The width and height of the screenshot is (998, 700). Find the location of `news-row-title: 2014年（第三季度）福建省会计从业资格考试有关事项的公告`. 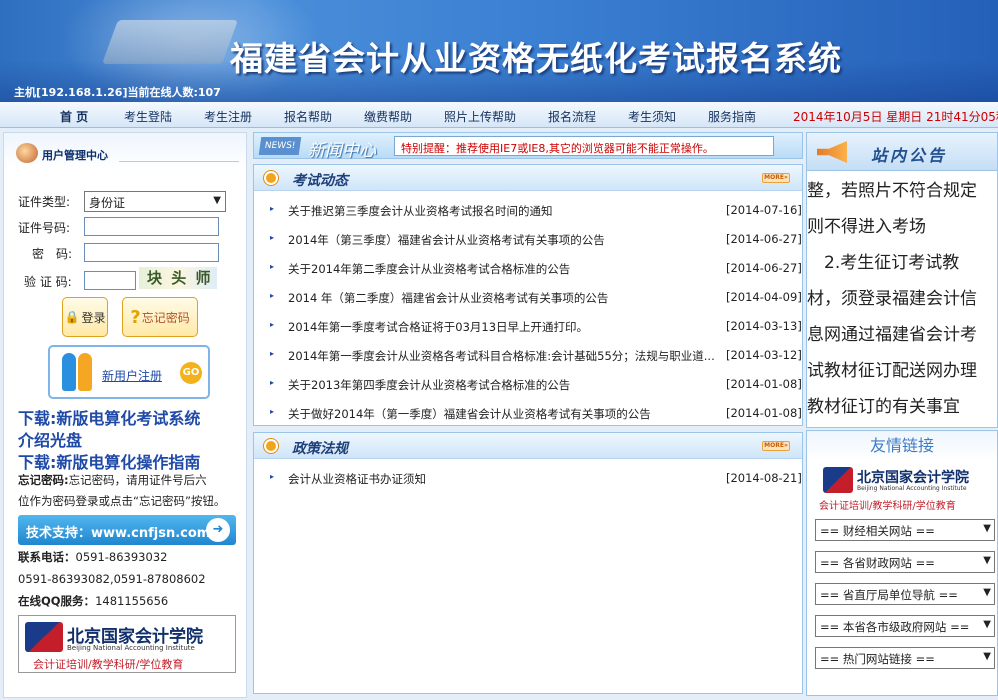

news-row-title: 2014年（第三季度）福建省会计从业资格考试有关事项的公告 is located at coordinates (506, 240).